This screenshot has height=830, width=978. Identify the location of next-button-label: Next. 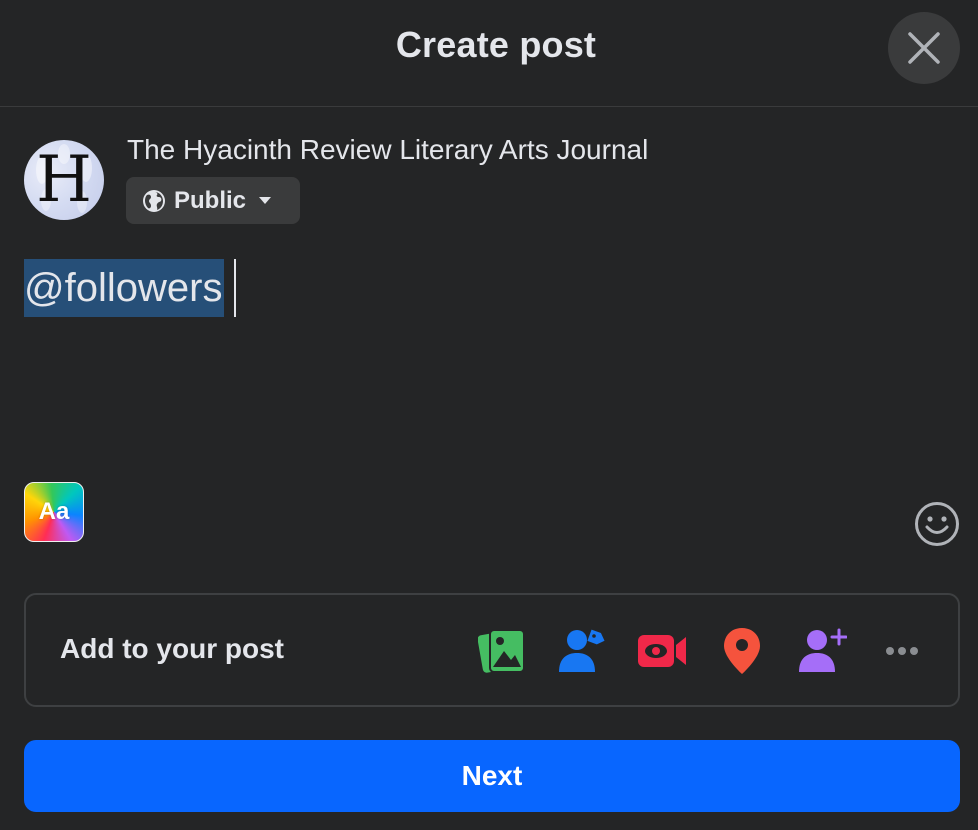
(492, 775).